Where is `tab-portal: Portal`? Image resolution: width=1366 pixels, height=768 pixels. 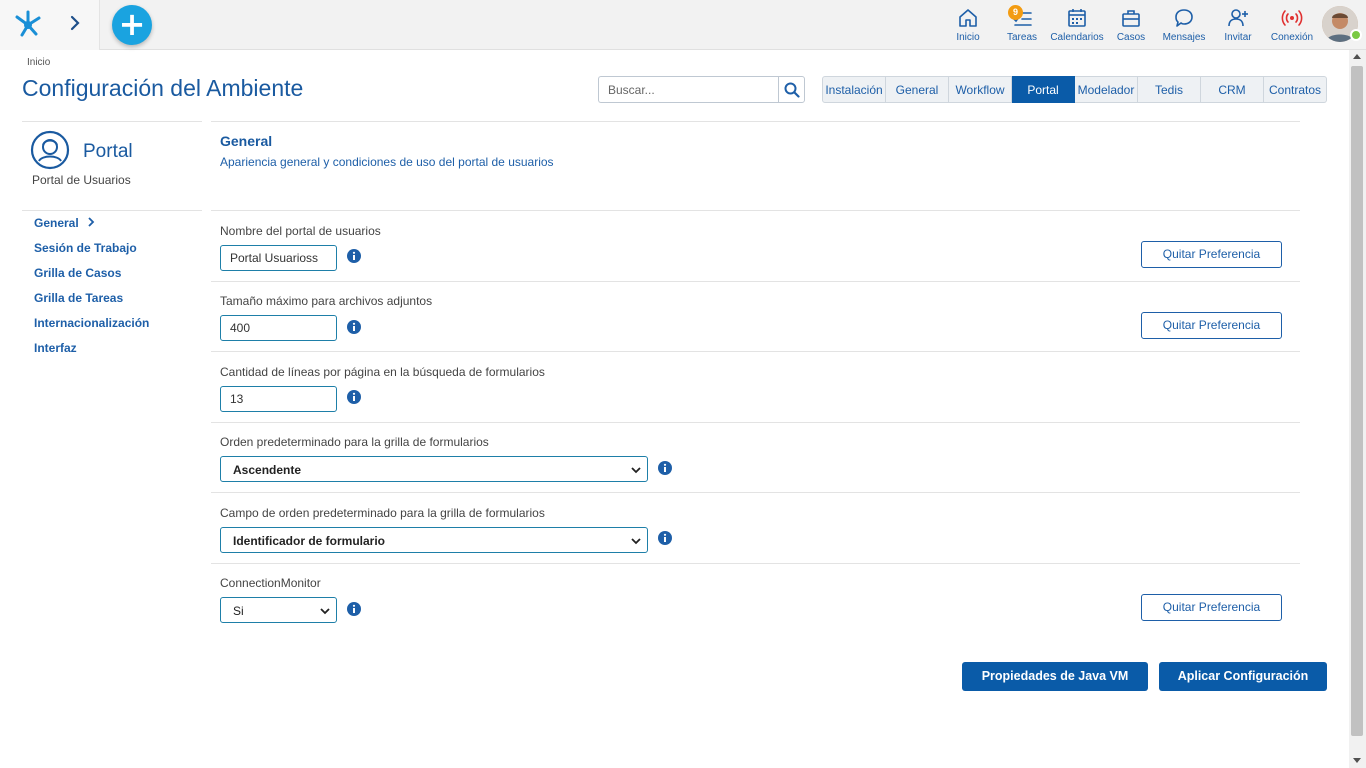
tab-portal: Portal is located at coordinates (1043, 89).